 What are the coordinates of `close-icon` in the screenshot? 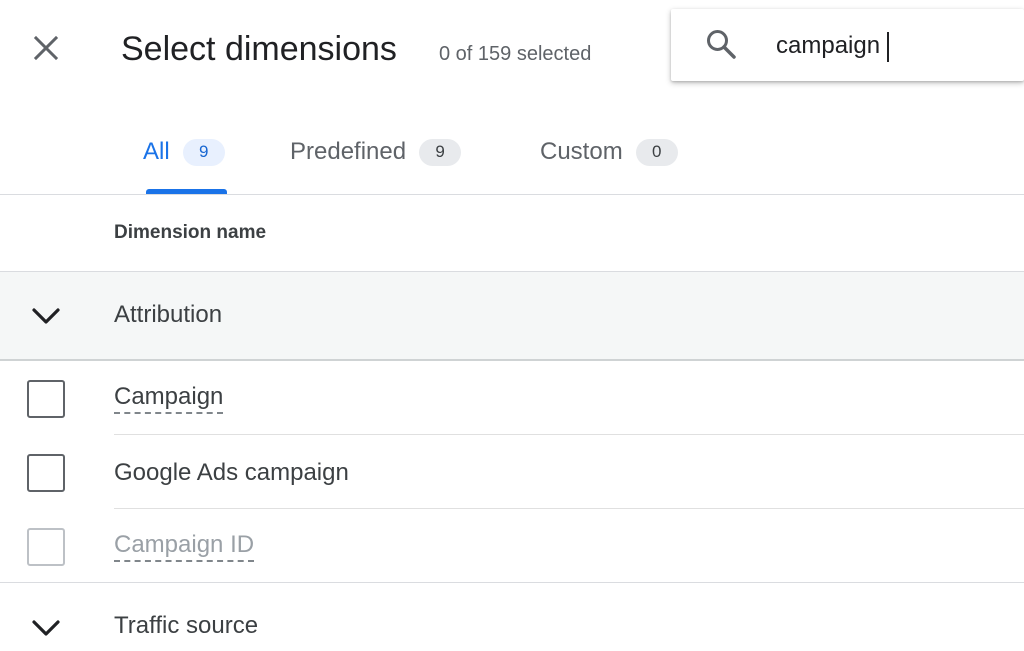 It's located at (46, 48).